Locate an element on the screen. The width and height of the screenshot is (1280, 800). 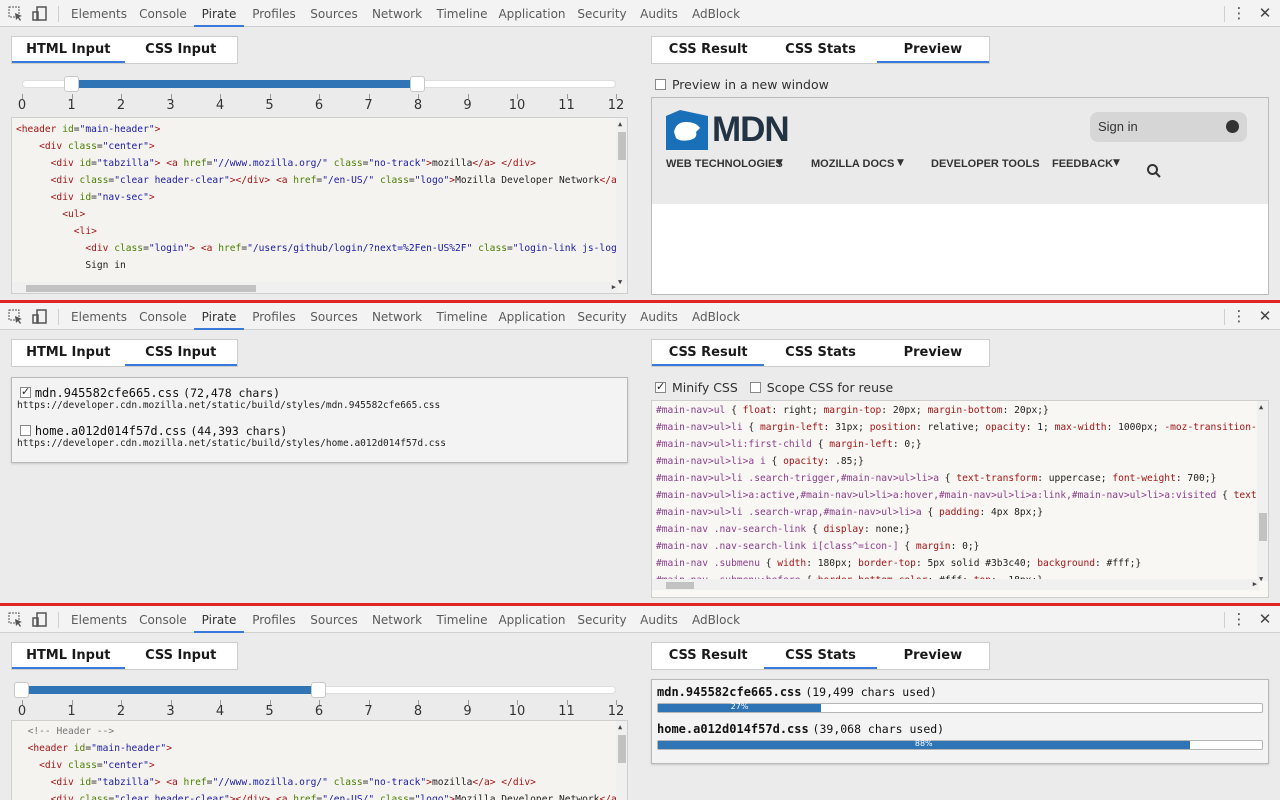
preview-new-window-checkbox is located at coordinates (660, 84).